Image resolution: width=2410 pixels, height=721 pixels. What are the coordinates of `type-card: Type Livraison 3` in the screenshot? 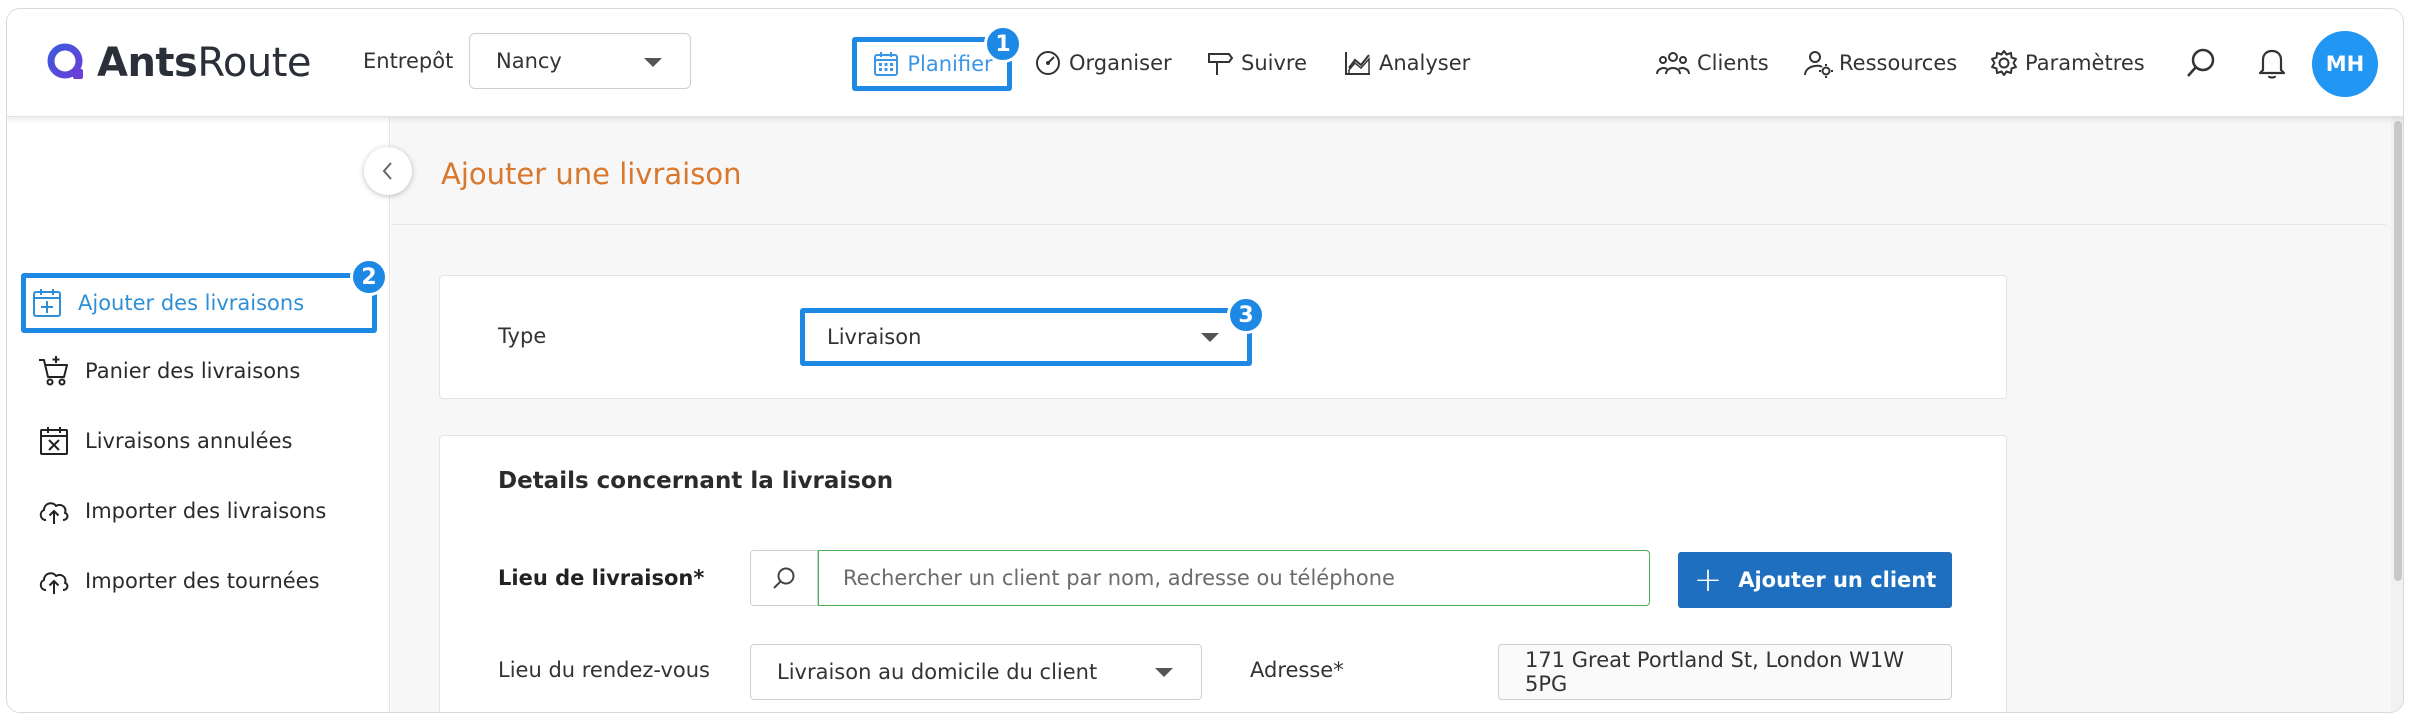 It's located at (1223, 337).